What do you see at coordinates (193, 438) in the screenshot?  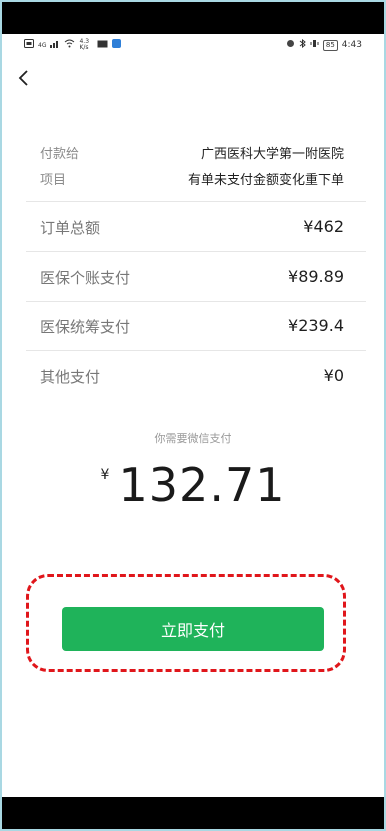 I see `payment-note: 你需要微信支付` at bounding box center [193, 438].